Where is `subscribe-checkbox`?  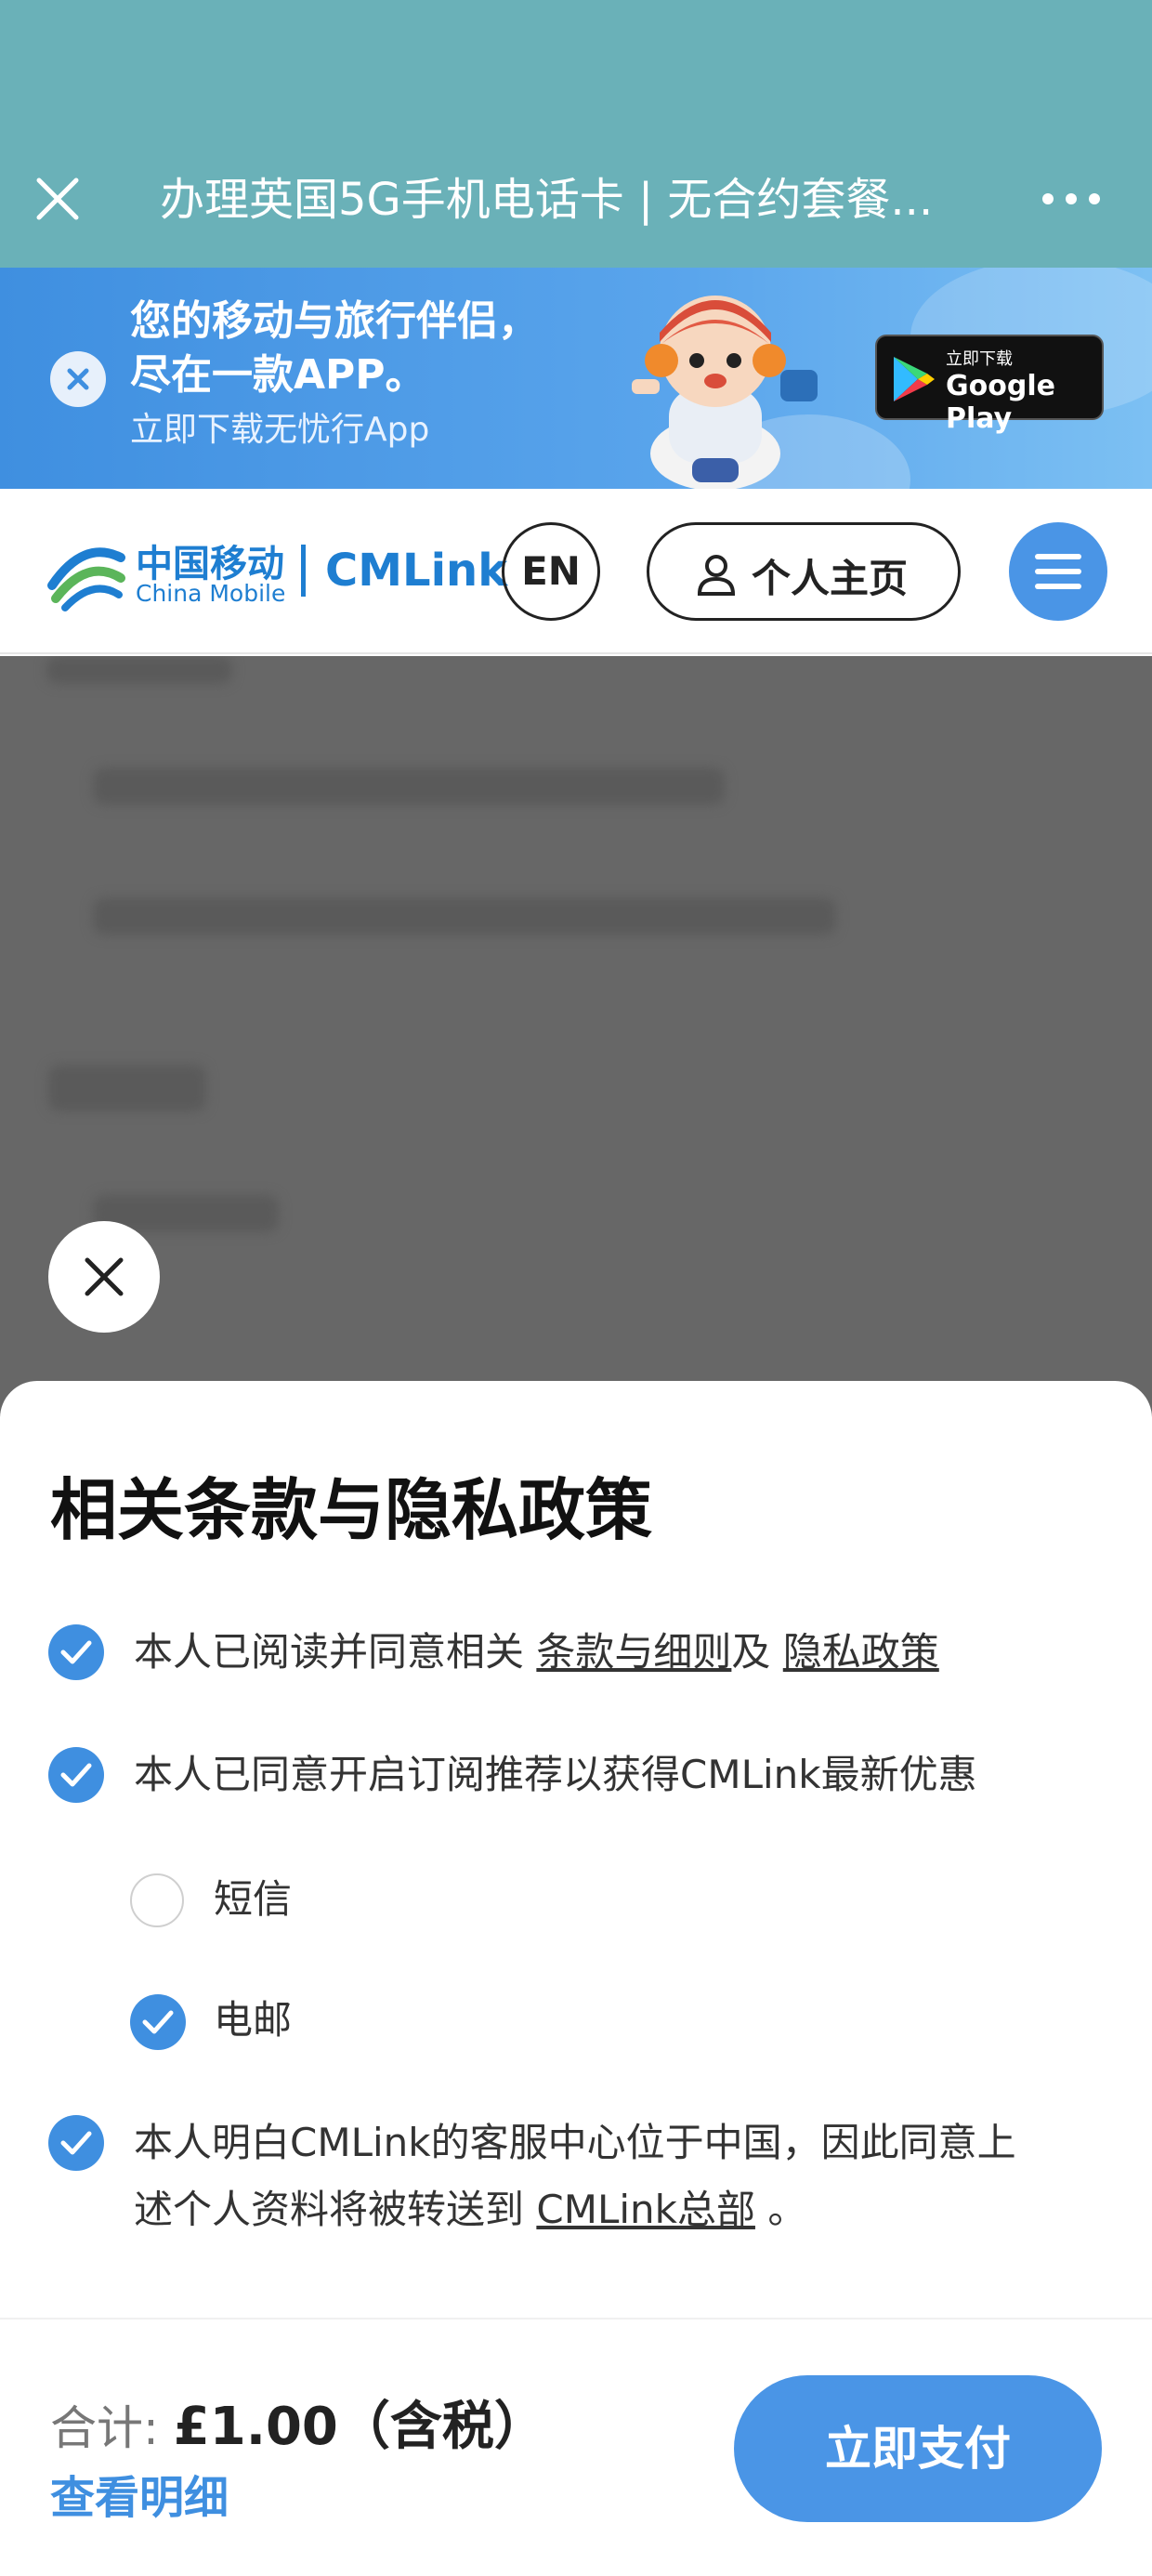
subscribe-checkbox is located at coordinates (76, 1775).